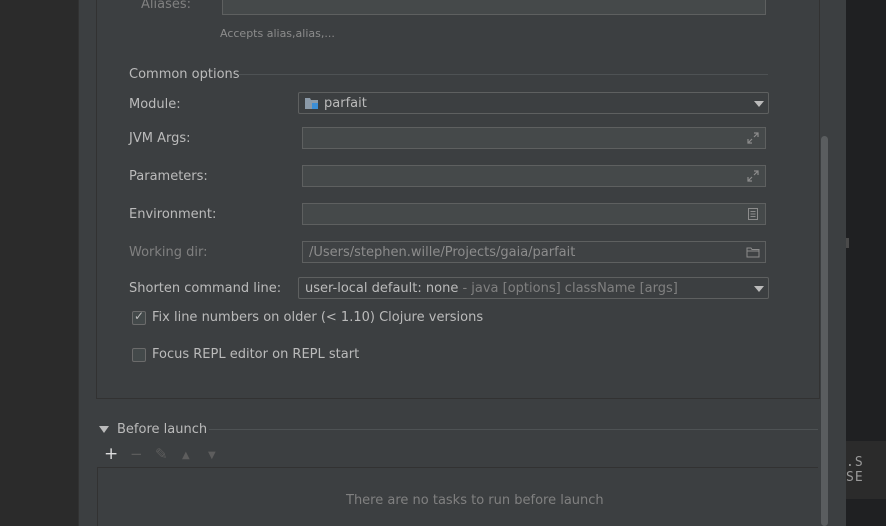  I want to click on fix-line-numbers-checkbox: ✓, so click(139, 317).